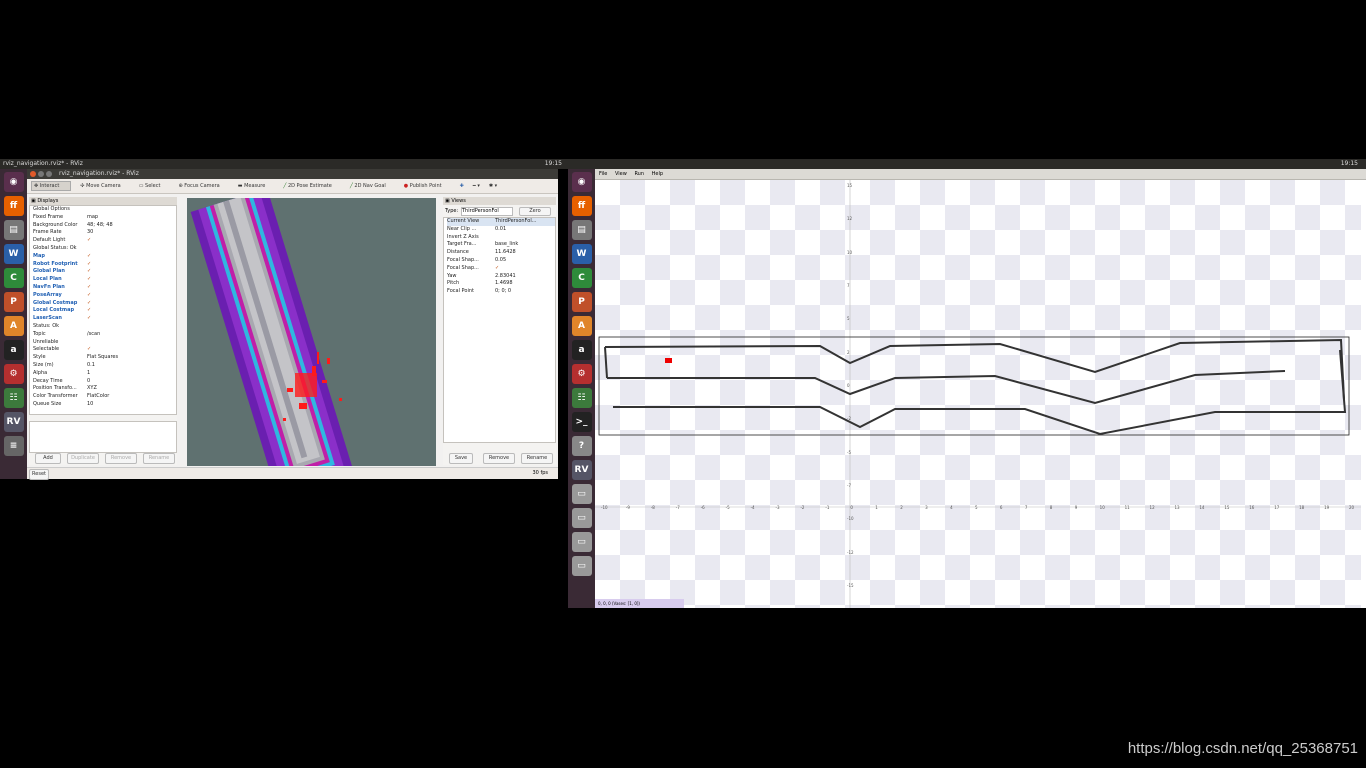  Describe the element at coordinates (104, 382) in the screenshot. I see `displays-row: Decay Time 0` at that location.